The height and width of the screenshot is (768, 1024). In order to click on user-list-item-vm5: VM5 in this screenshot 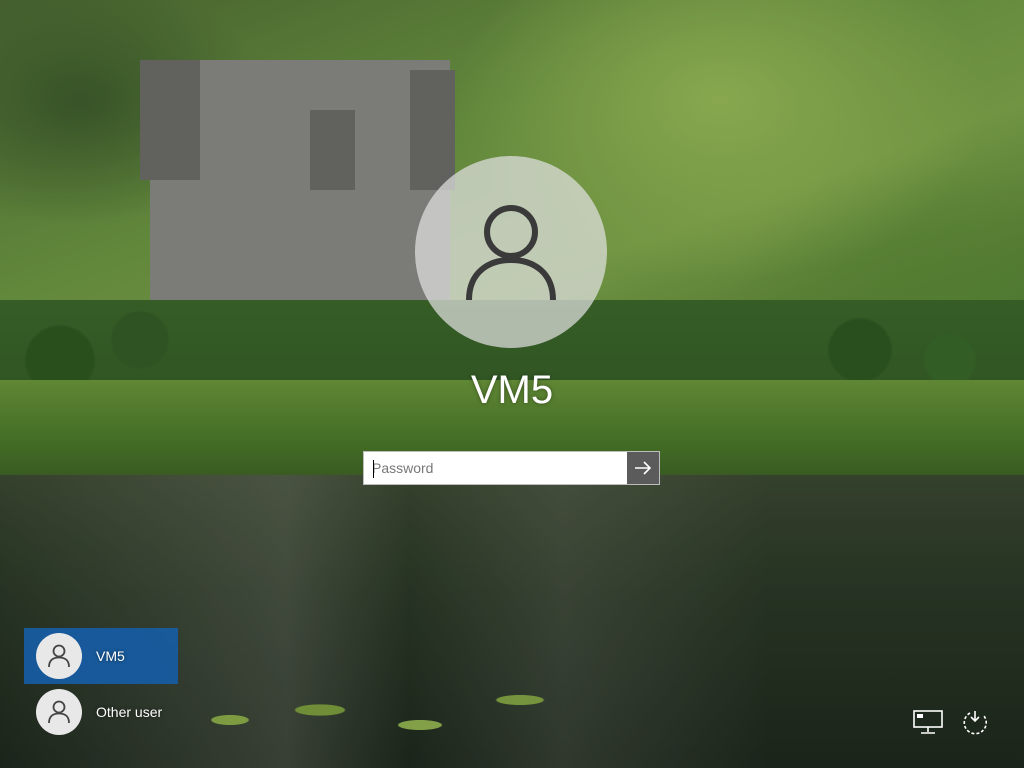, I will do `click(101, 656)`.